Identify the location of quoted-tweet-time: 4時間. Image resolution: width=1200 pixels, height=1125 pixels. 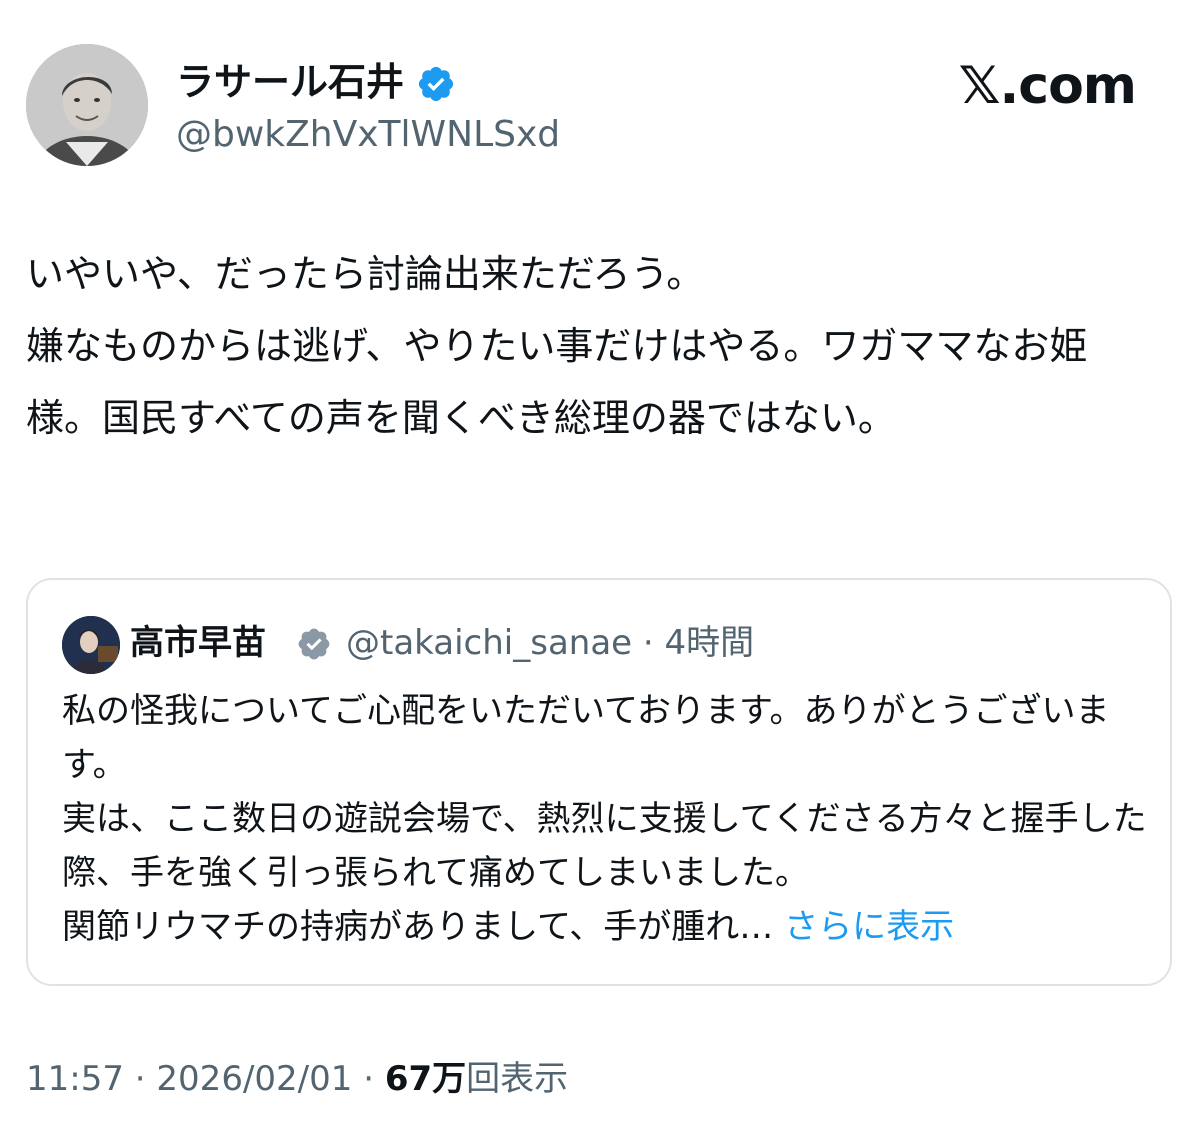
(710, 643).